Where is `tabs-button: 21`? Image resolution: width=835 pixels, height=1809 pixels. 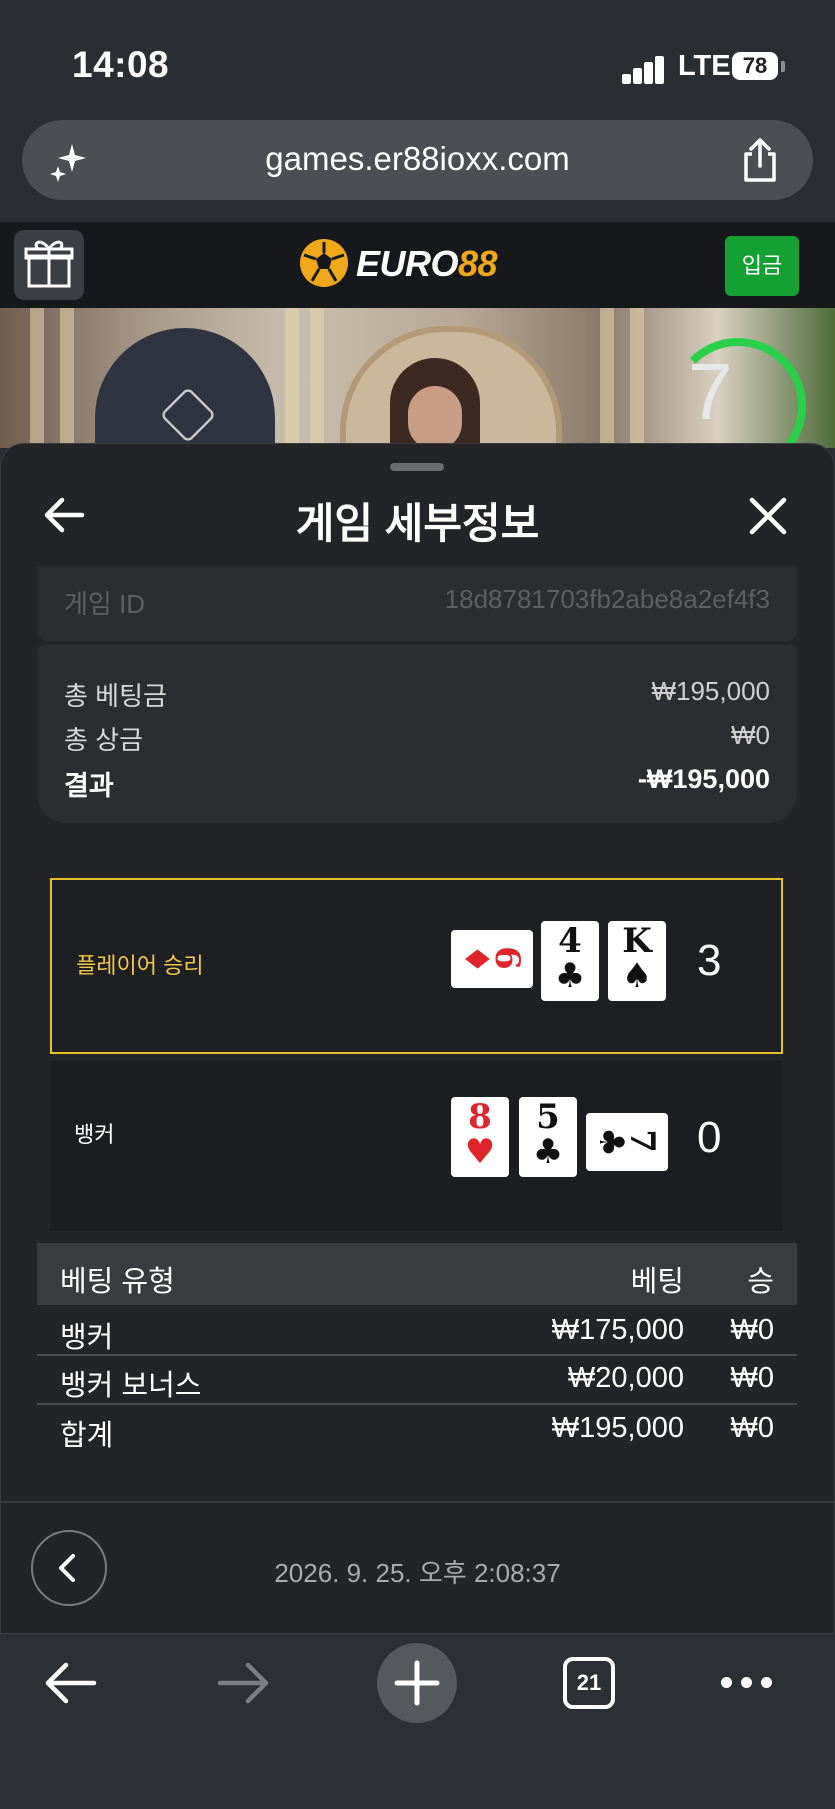
tabs-button: 21 is located at coordinates (589, 1683).